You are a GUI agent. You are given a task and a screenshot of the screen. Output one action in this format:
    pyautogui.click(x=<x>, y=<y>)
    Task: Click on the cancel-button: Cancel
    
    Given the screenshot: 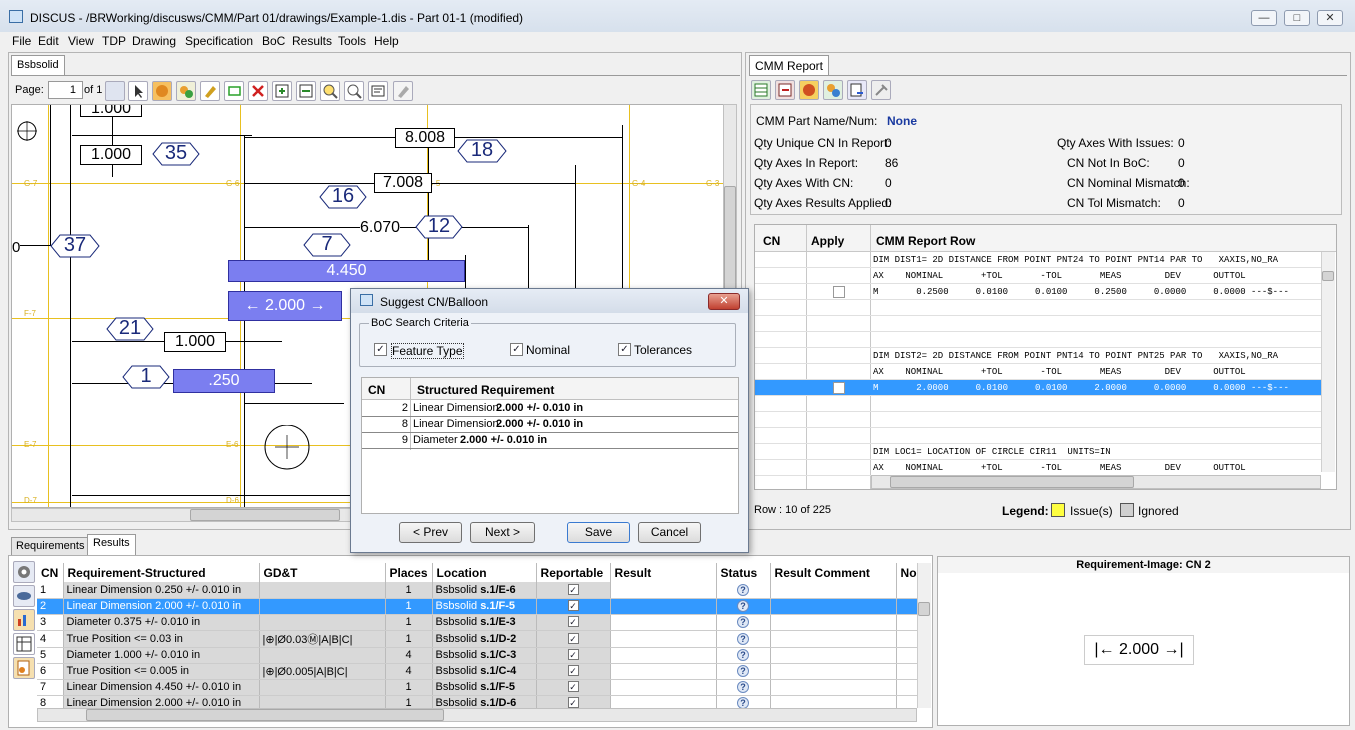 What is the action you would take?
    pyautogui.click(x=669, y=532)
    